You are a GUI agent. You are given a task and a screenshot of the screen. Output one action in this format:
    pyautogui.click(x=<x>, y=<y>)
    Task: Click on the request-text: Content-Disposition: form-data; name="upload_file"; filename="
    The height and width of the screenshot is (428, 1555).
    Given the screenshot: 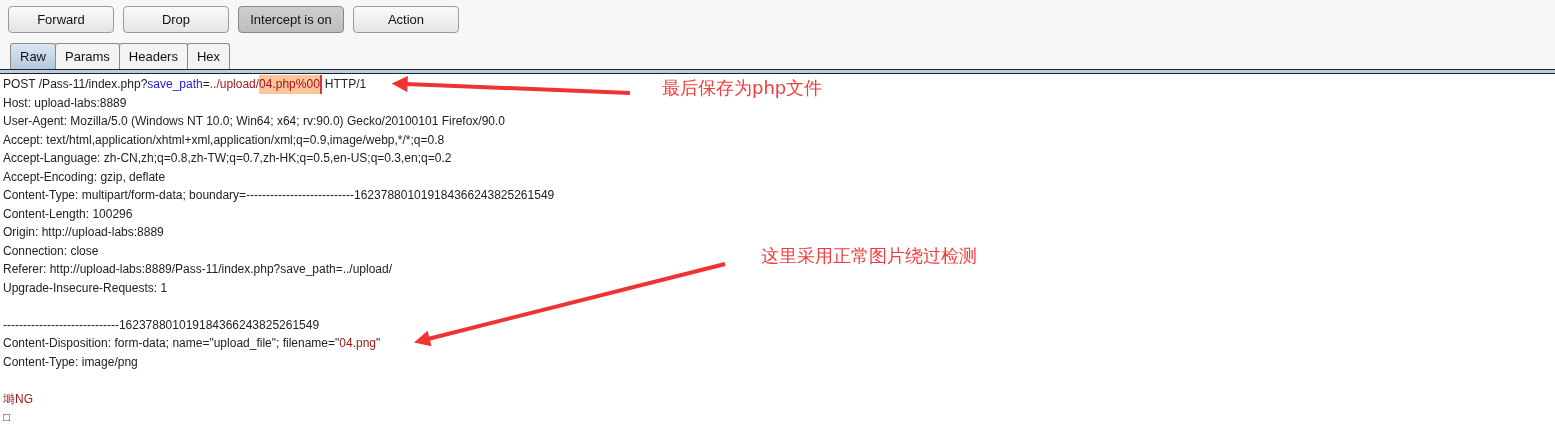 What is the action you would take?
    pyautogui.click(x=171, y=343)
    